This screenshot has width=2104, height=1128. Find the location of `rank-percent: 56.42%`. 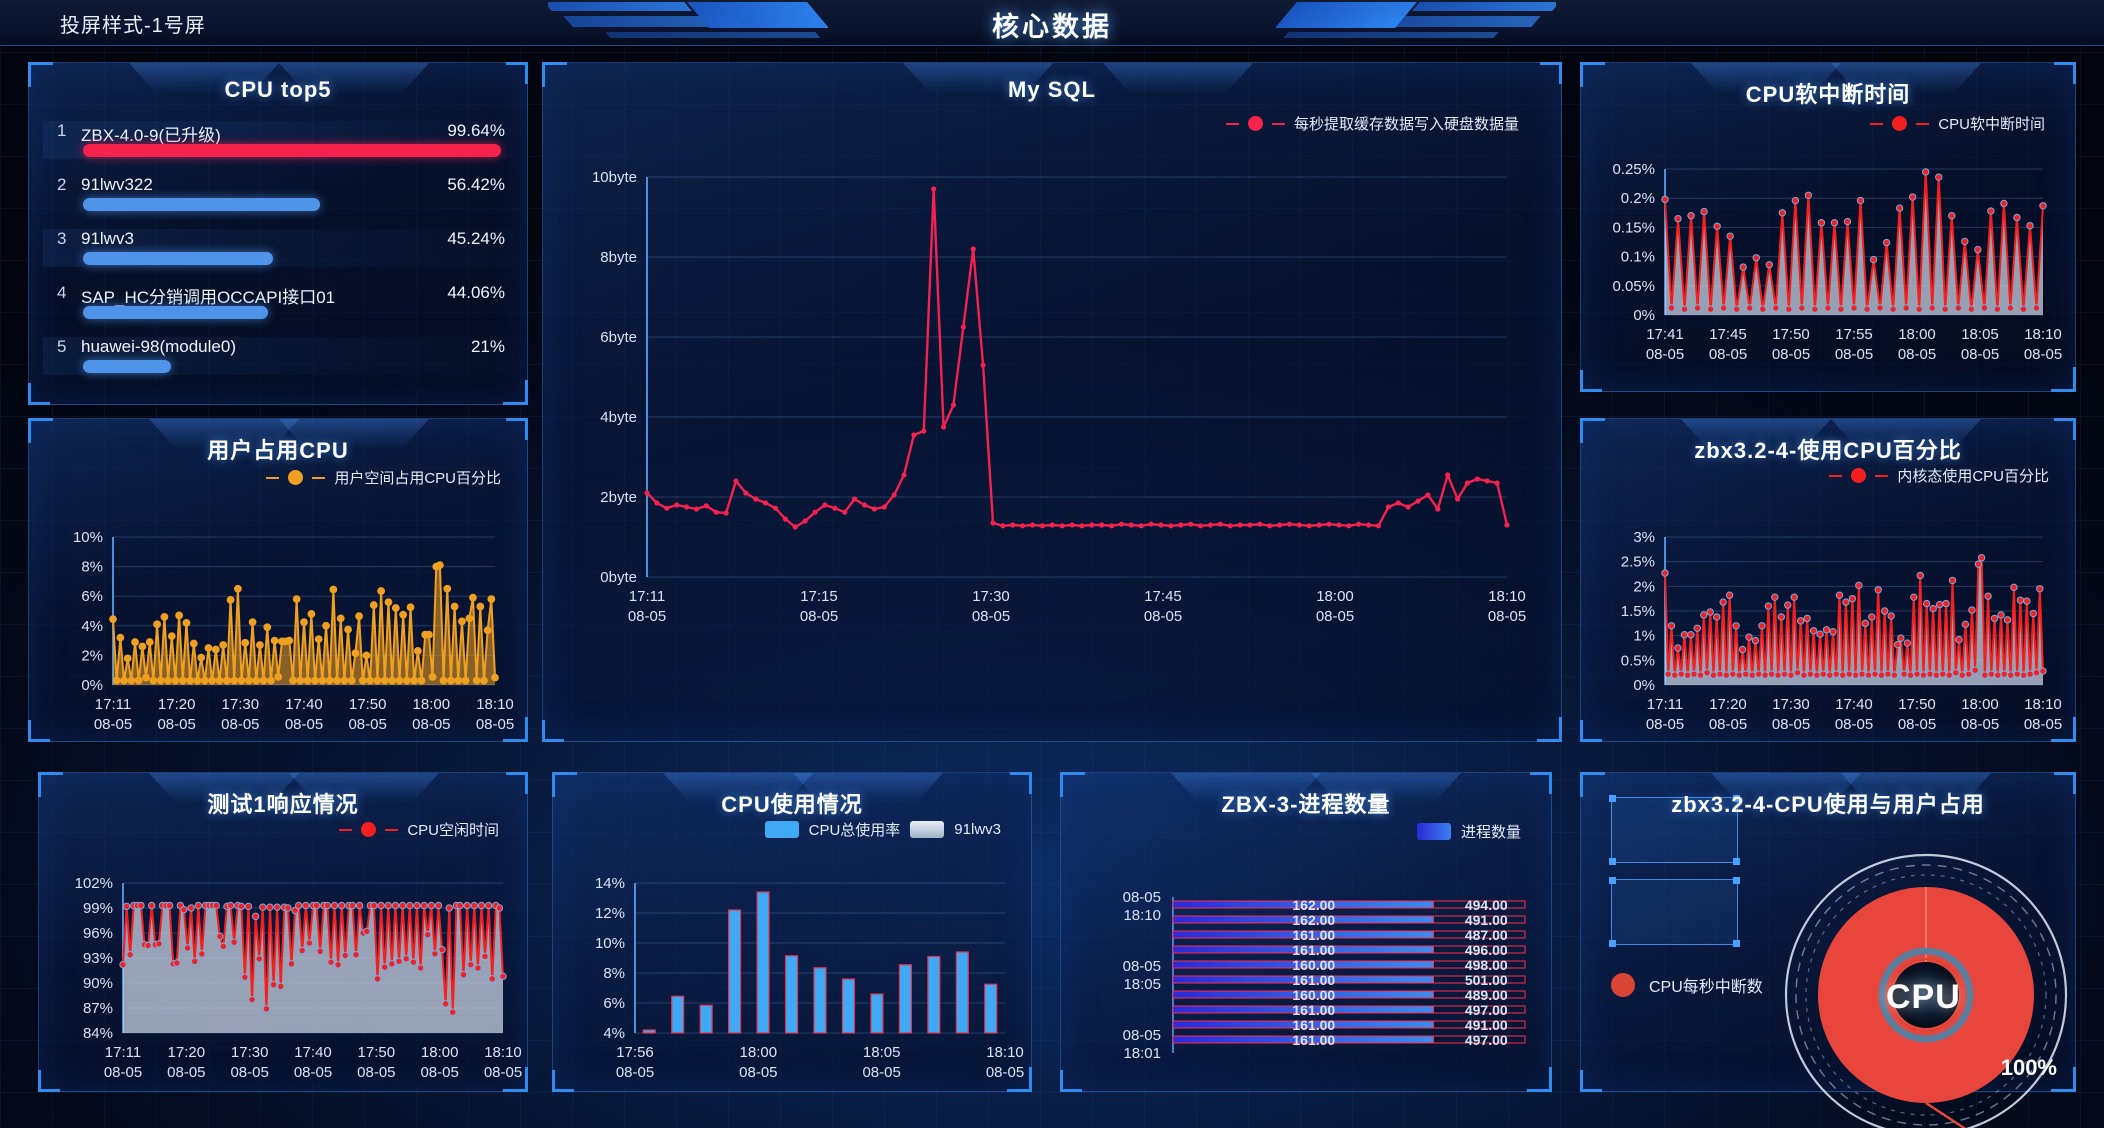

rank-percent: 56.42% is located at coordinates (476, 184).